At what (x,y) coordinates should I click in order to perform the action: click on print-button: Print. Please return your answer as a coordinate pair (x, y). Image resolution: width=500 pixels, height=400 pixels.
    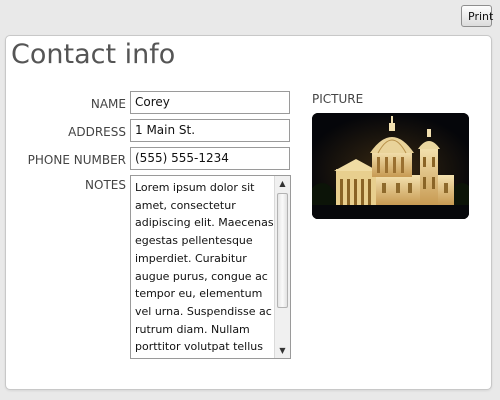
    Looking at the image, I should click on (477, 16).